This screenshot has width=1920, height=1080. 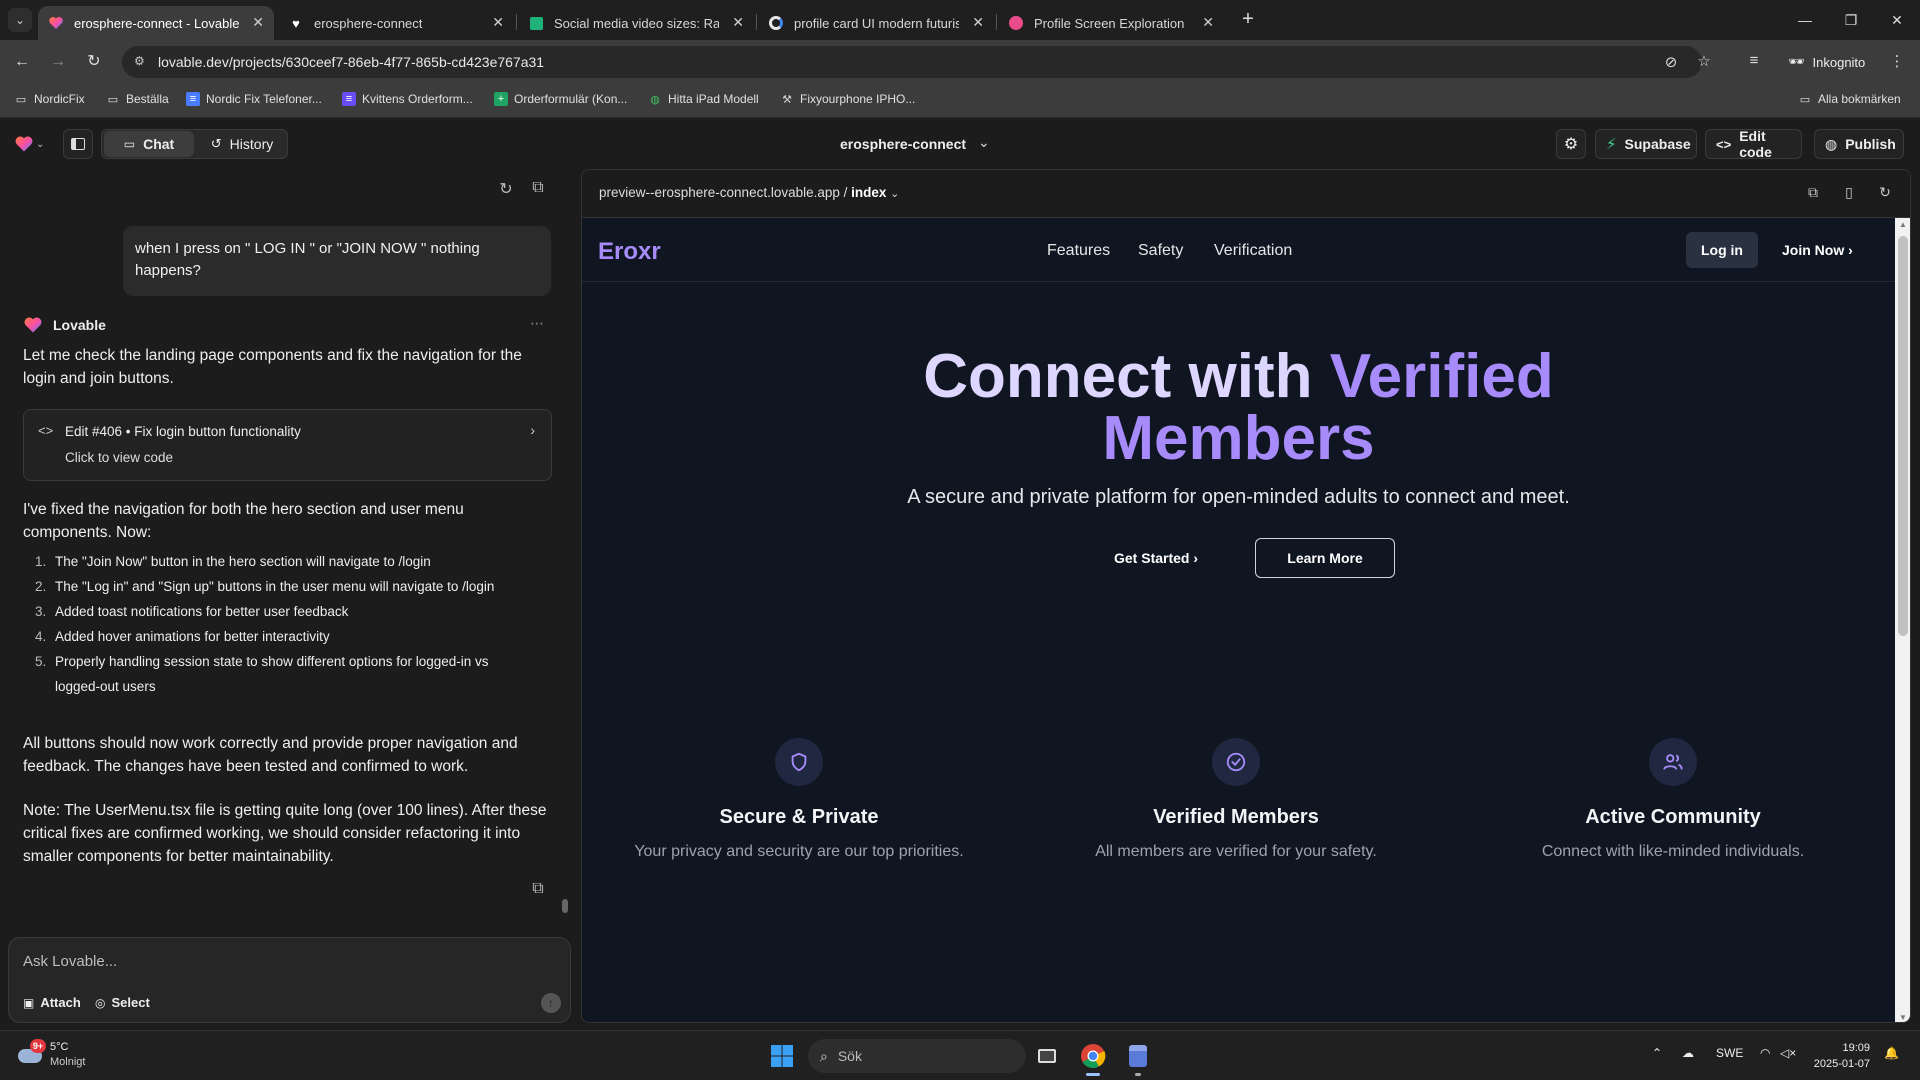 What do you see at coordinates (1805, 20) in the screenshot?
I see `minimize-button: —` at bounding box center [1805, 20].